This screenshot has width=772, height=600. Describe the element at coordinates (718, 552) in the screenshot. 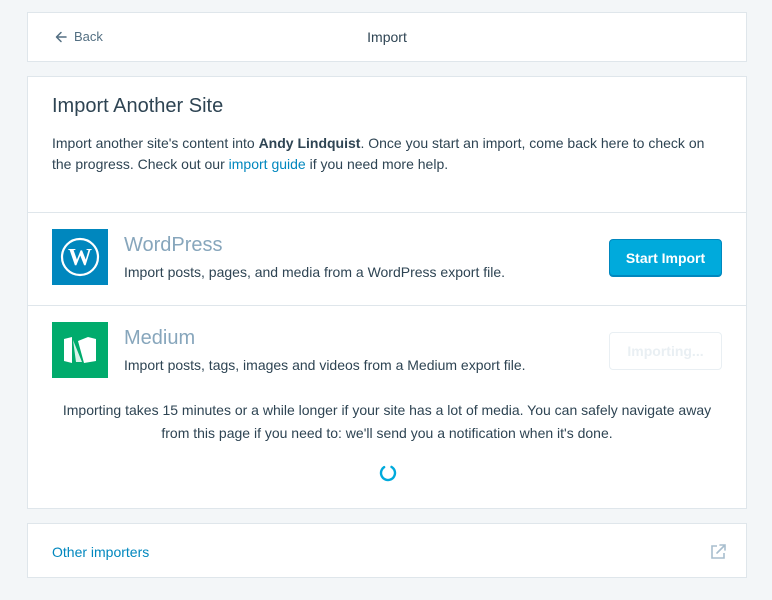

I see `external-link-icon` at that location.